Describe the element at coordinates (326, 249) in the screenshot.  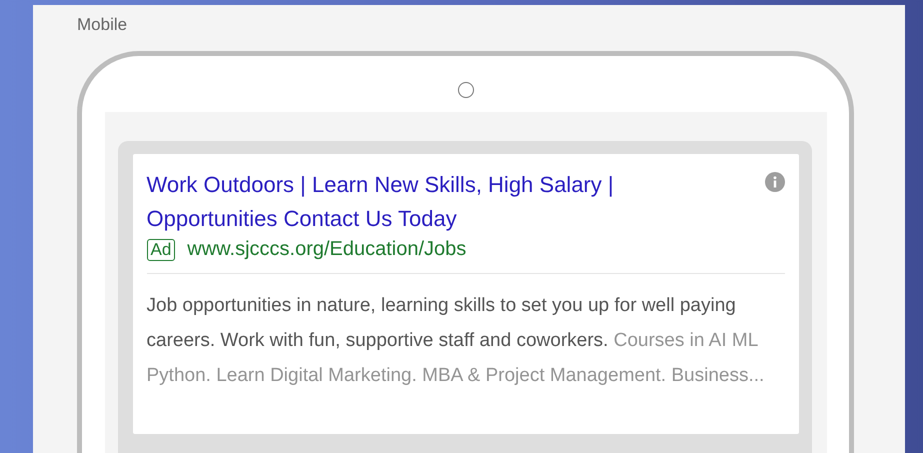
I see `ad-url: www.sjcccs.org/Education/Jobs` at that location.